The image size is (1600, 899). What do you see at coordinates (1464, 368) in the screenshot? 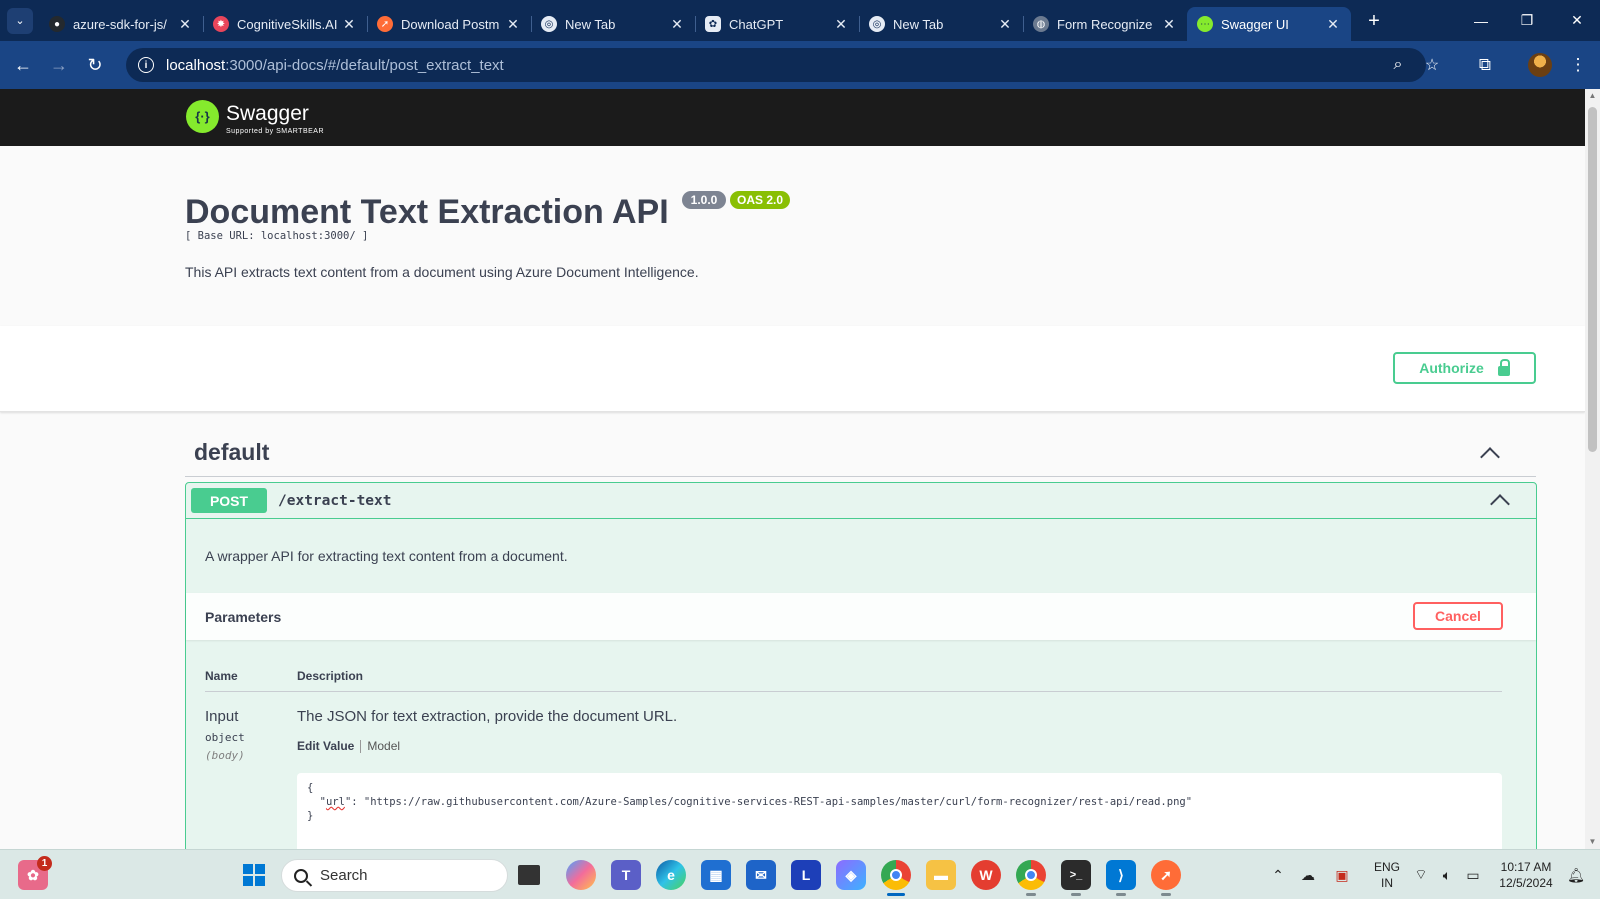
I see `authorize-button: Authorize` at bounding box center [1464, 368].